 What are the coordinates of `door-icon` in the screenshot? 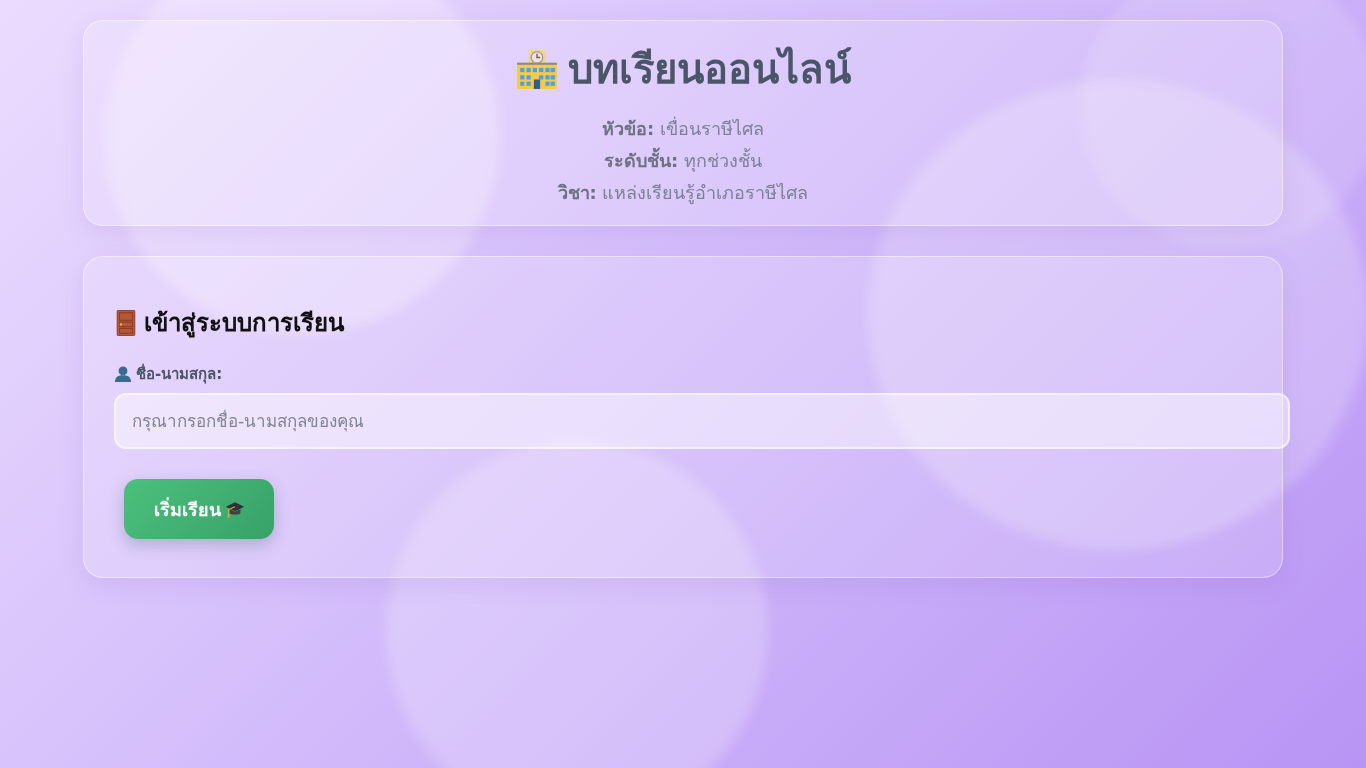 It's located at (126, 323).